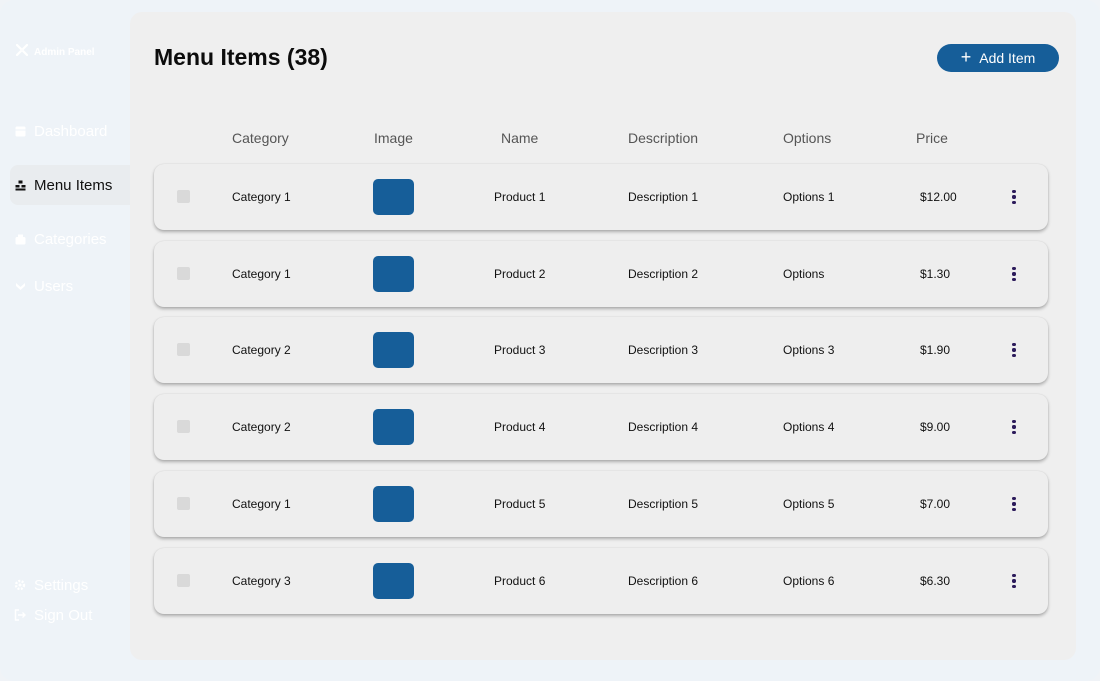 Image resolution: width=1100 pixels, height=681 pixels. Describe the element at coordinates (663, 350) in the screenshot. I see `row-description: Description 3` at that location.